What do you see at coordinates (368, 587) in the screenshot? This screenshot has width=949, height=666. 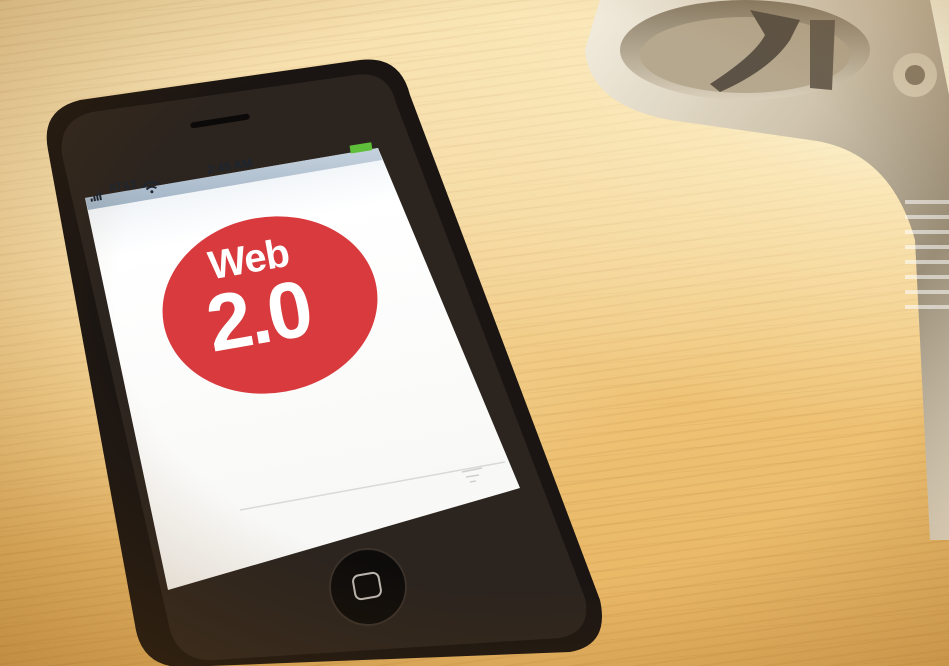 I see `home-button` at bounding box center [368, 587].